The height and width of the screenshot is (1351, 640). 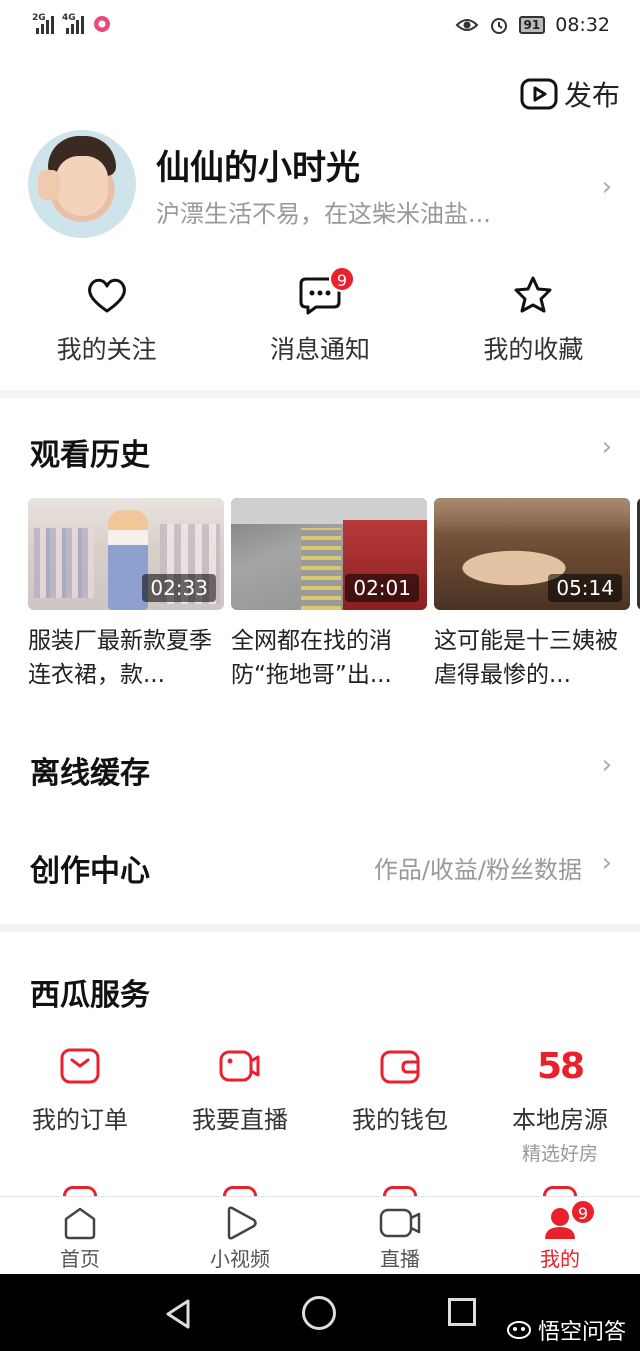 I want to click on notifications-label: 消息通知, so click(x=319, y=349).